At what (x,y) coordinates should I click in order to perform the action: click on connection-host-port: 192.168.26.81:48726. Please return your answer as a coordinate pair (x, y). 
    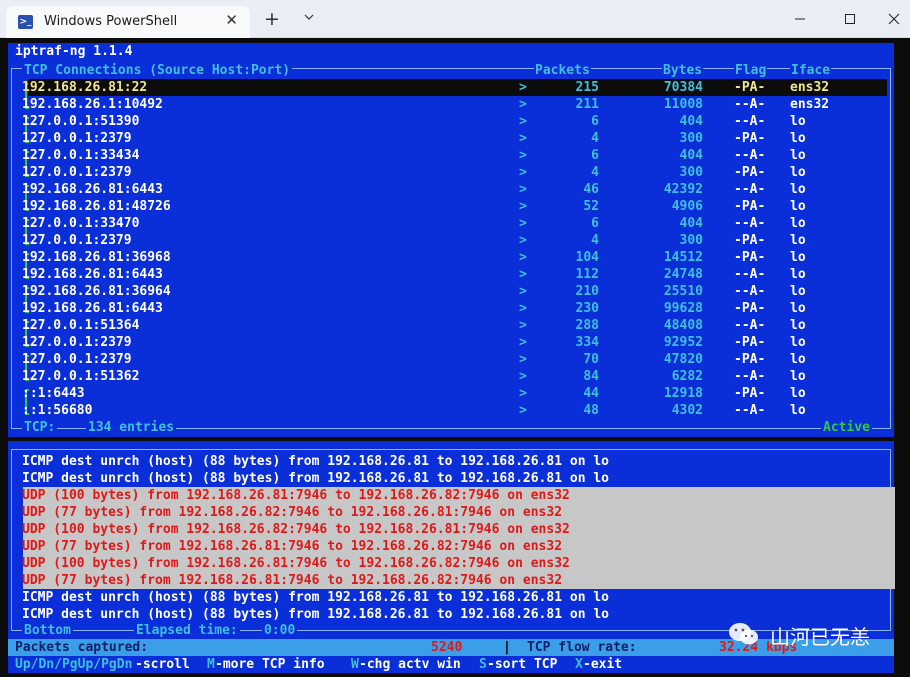
    Looking at the image, I should click on (96, 206).